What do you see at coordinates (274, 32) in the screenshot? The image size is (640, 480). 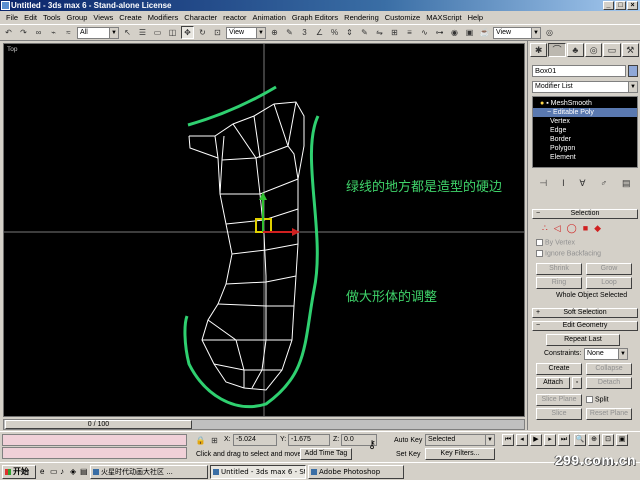 I see `pivot-center-icon: ⊕` at bounding box center [274, 32].